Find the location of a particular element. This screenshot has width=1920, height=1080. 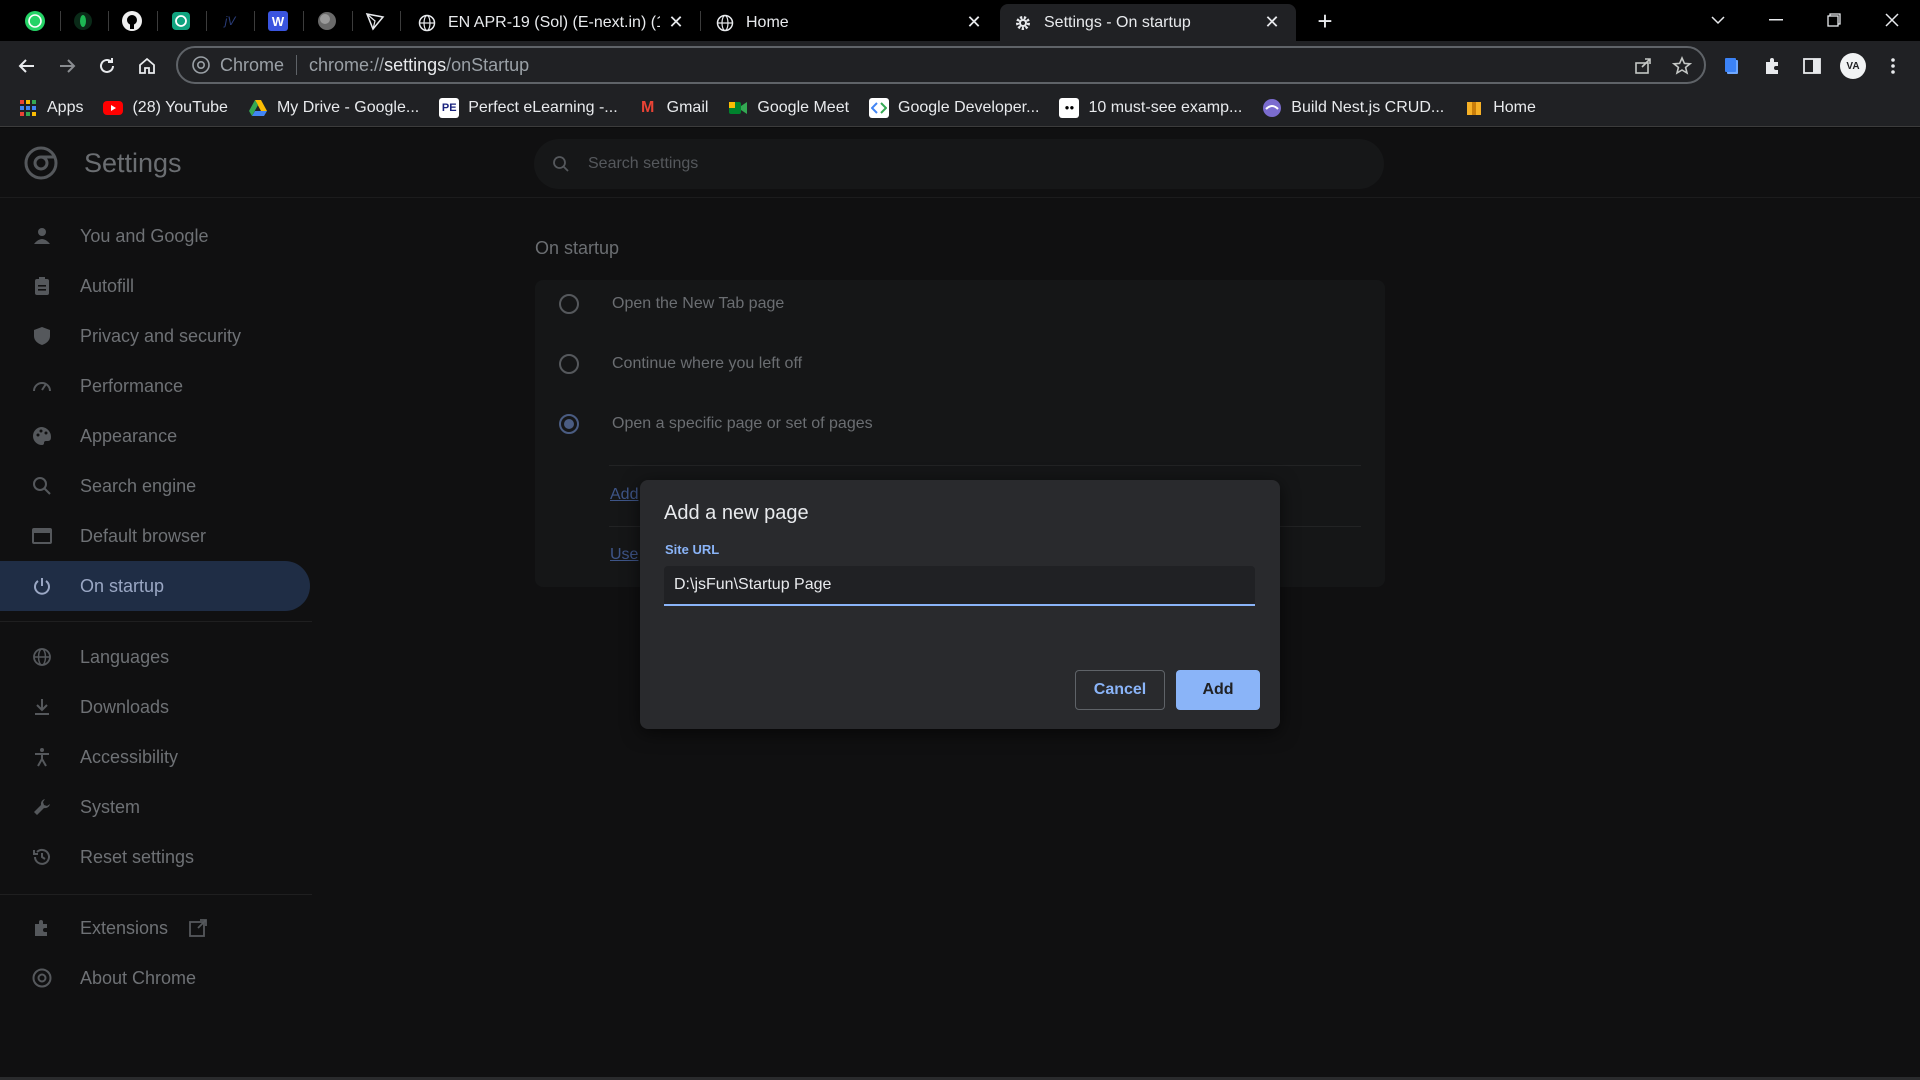

option-specific-pages: Open a specific page or set of pages is located at coordinates (716, 424).